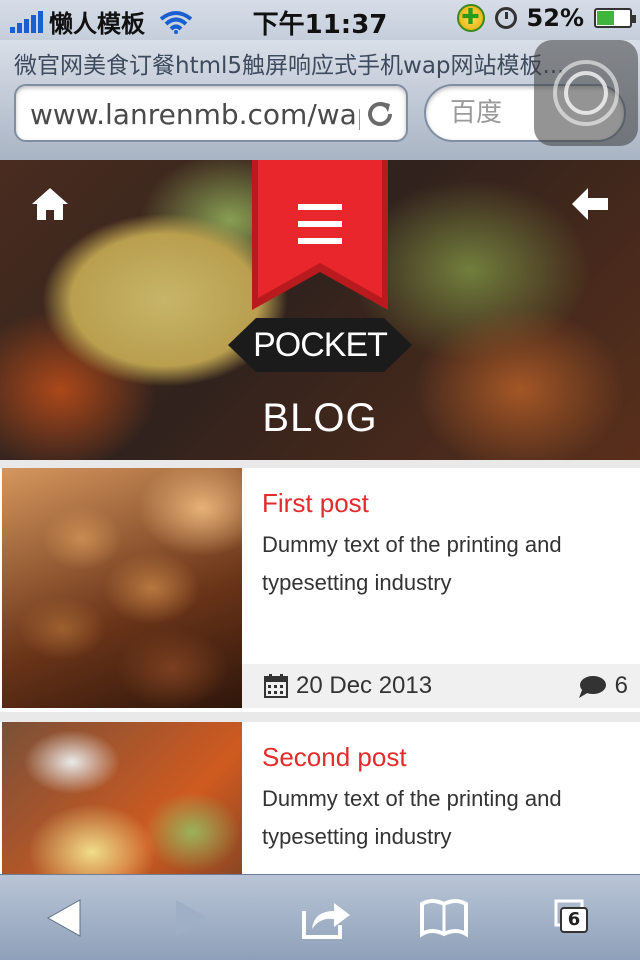 The width and height of the screenshot is (640, 960). What do you see at coordinates (364, 685) in the screenshot?
I see `post-date: 20 Dec 2013` at bounding box center [364, 685].